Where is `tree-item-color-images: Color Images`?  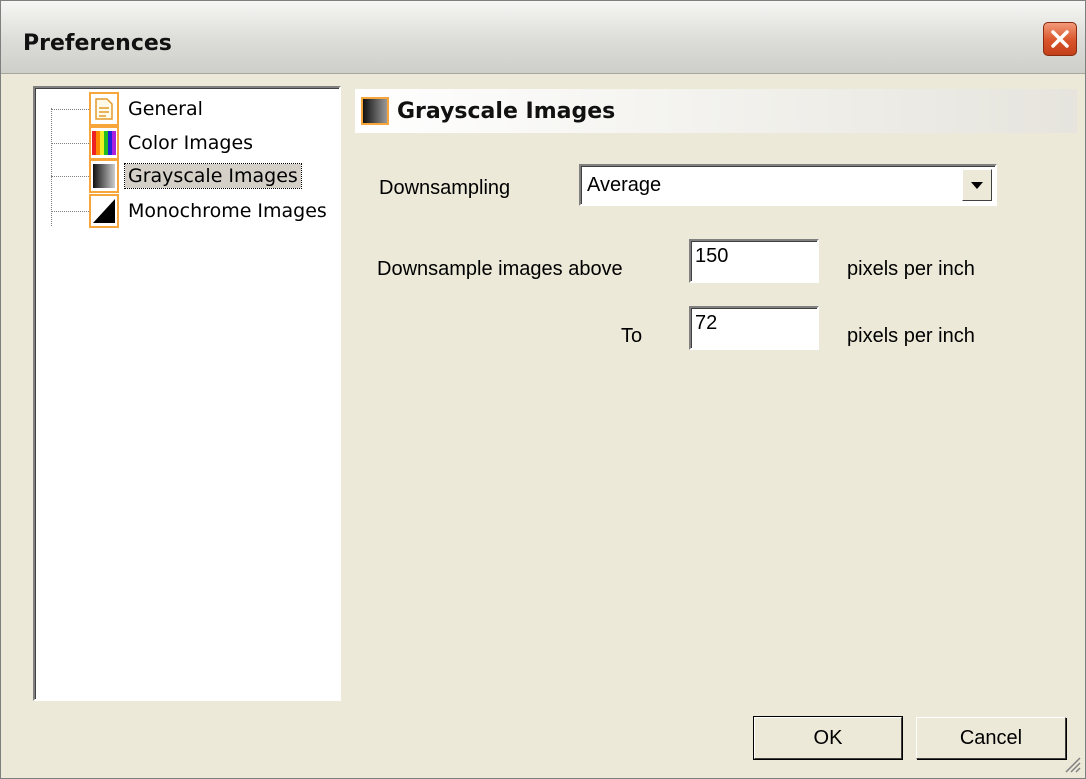
tree-item-color-images: Color Images is located at coordinates (153, 143).